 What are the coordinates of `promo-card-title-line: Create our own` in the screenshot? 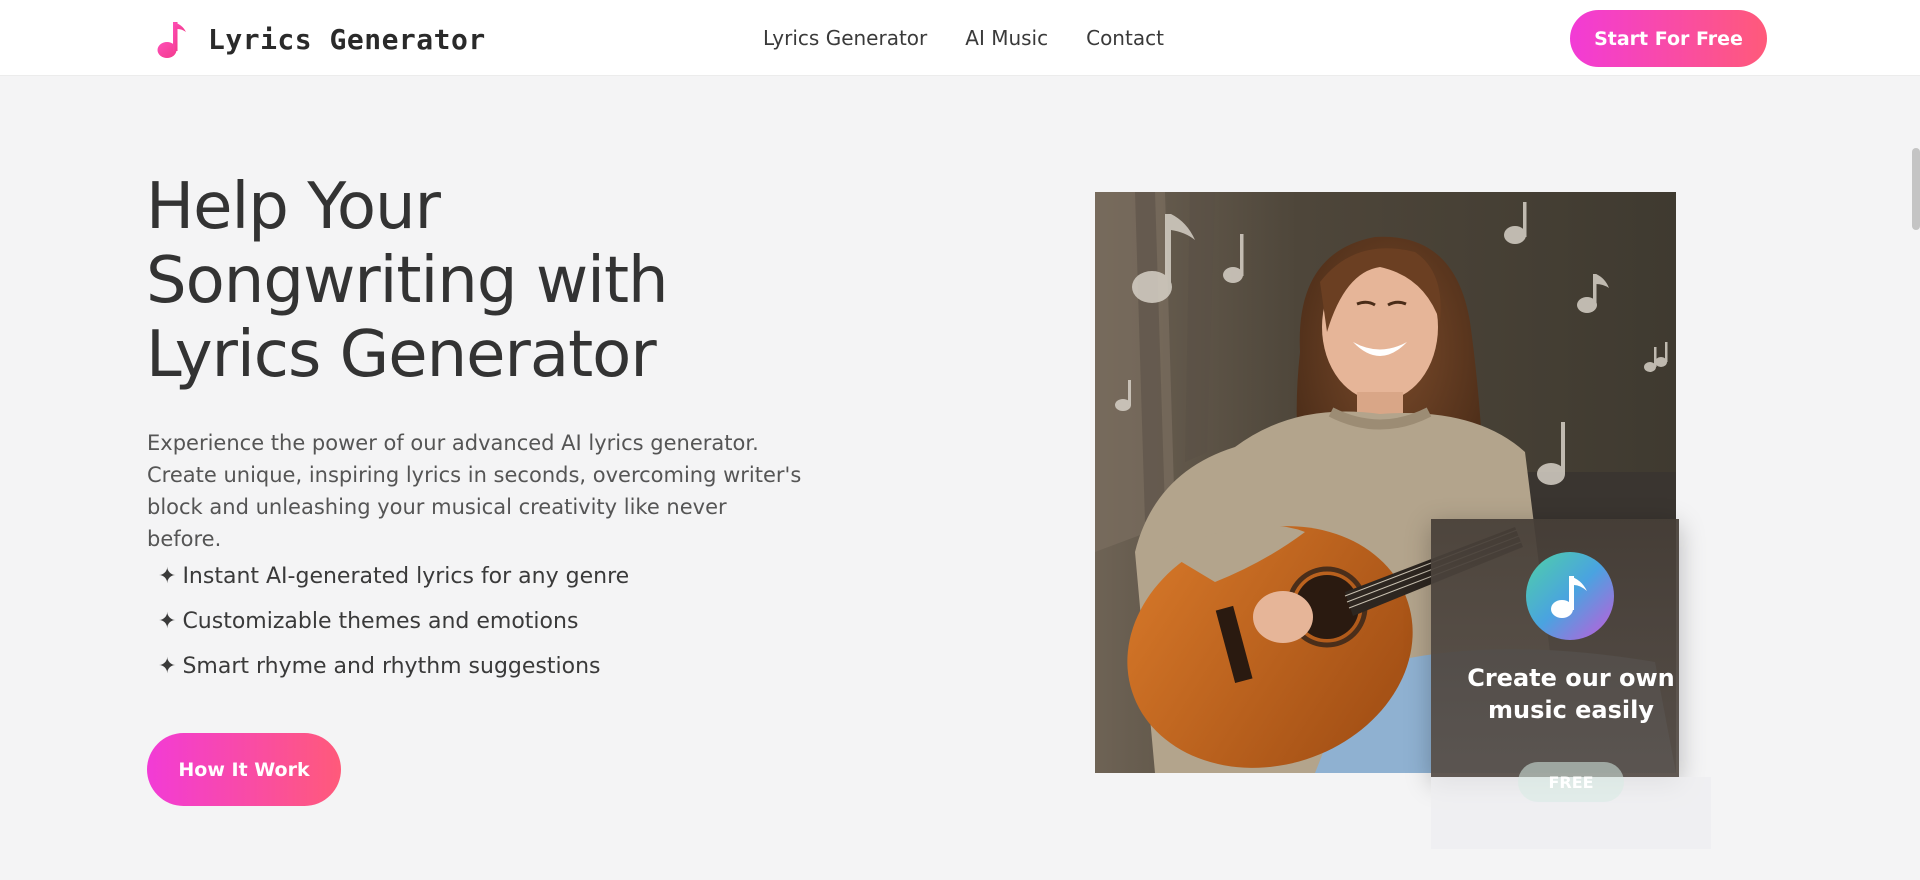 It's located at (1571, 678).